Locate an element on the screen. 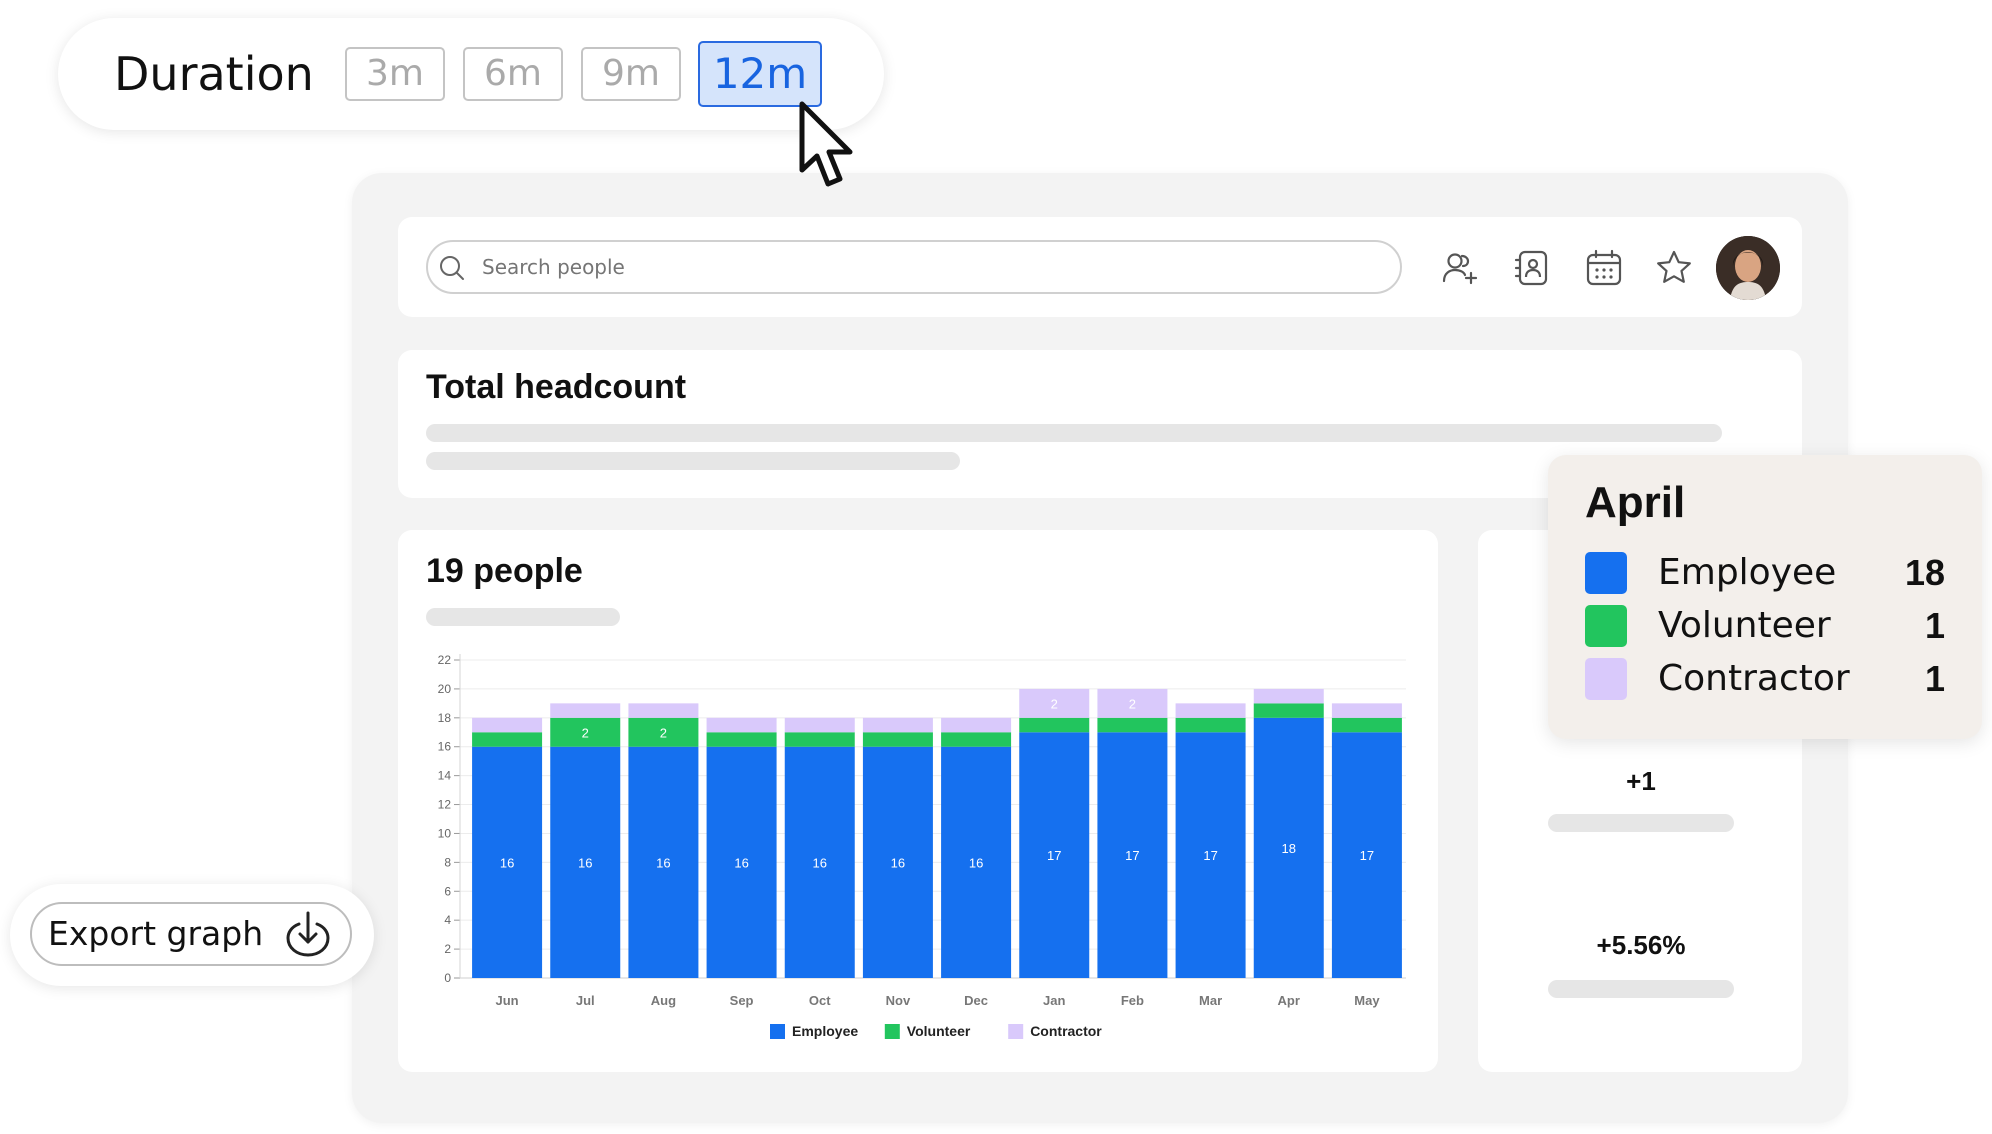 The height and width of the screenshot is (1134, 1992). y-tick-label: 10 is located at coordinates (445, 833).